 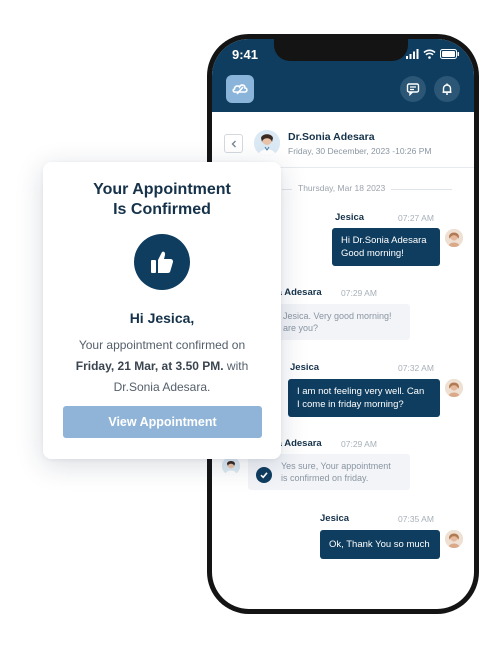 I want to click on doctor-avatar, so click(x=267, y=143).